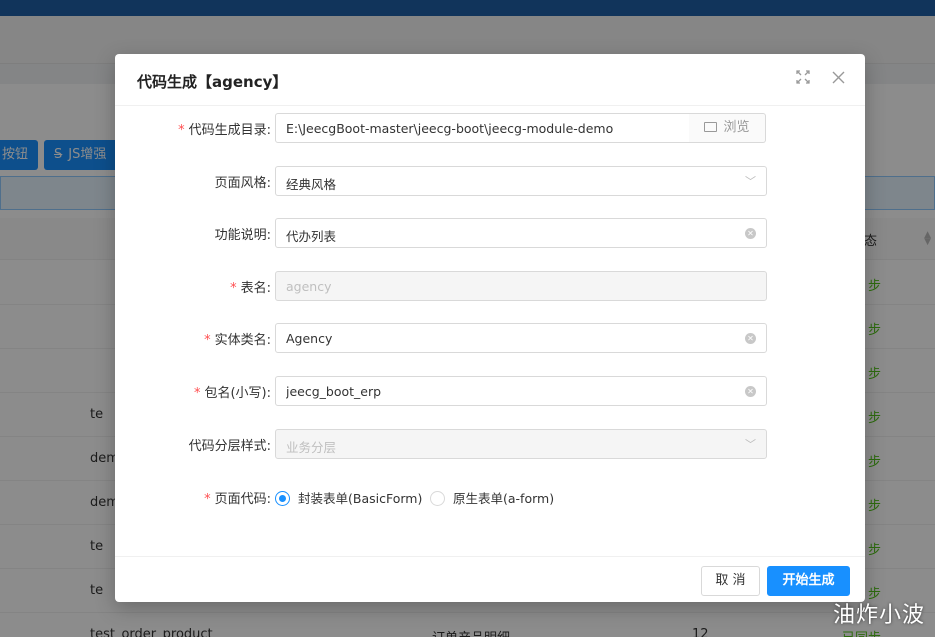  Describe the element at coordinates (212, 82) in the screenshot. I see `modal-title: 代码生成【agency】` at that location.